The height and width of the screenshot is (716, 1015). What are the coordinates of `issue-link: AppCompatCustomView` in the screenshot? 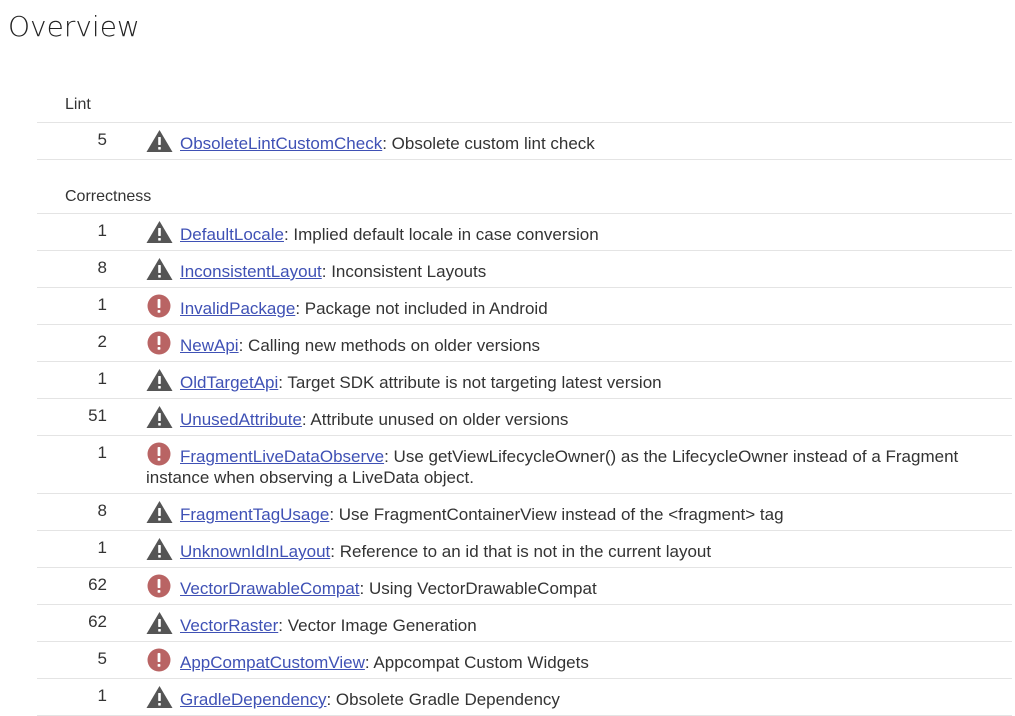 It's located at (272, 662).